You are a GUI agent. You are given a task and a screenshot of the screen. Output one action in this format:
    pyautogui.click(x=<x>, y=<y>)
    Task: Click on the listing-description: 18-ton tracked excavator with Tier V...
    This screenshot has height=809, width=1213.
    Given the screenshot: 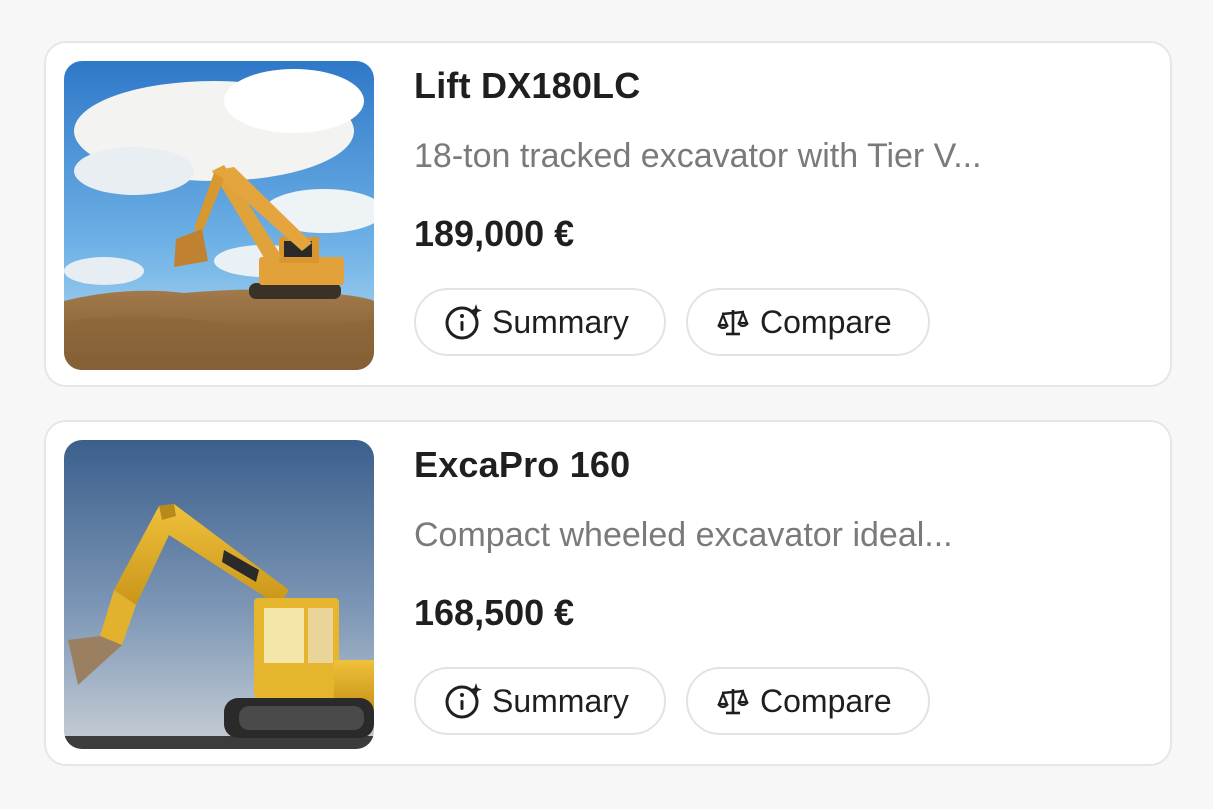 What is the action you would take?
    pyautogui.click(x=698, y=156)
    